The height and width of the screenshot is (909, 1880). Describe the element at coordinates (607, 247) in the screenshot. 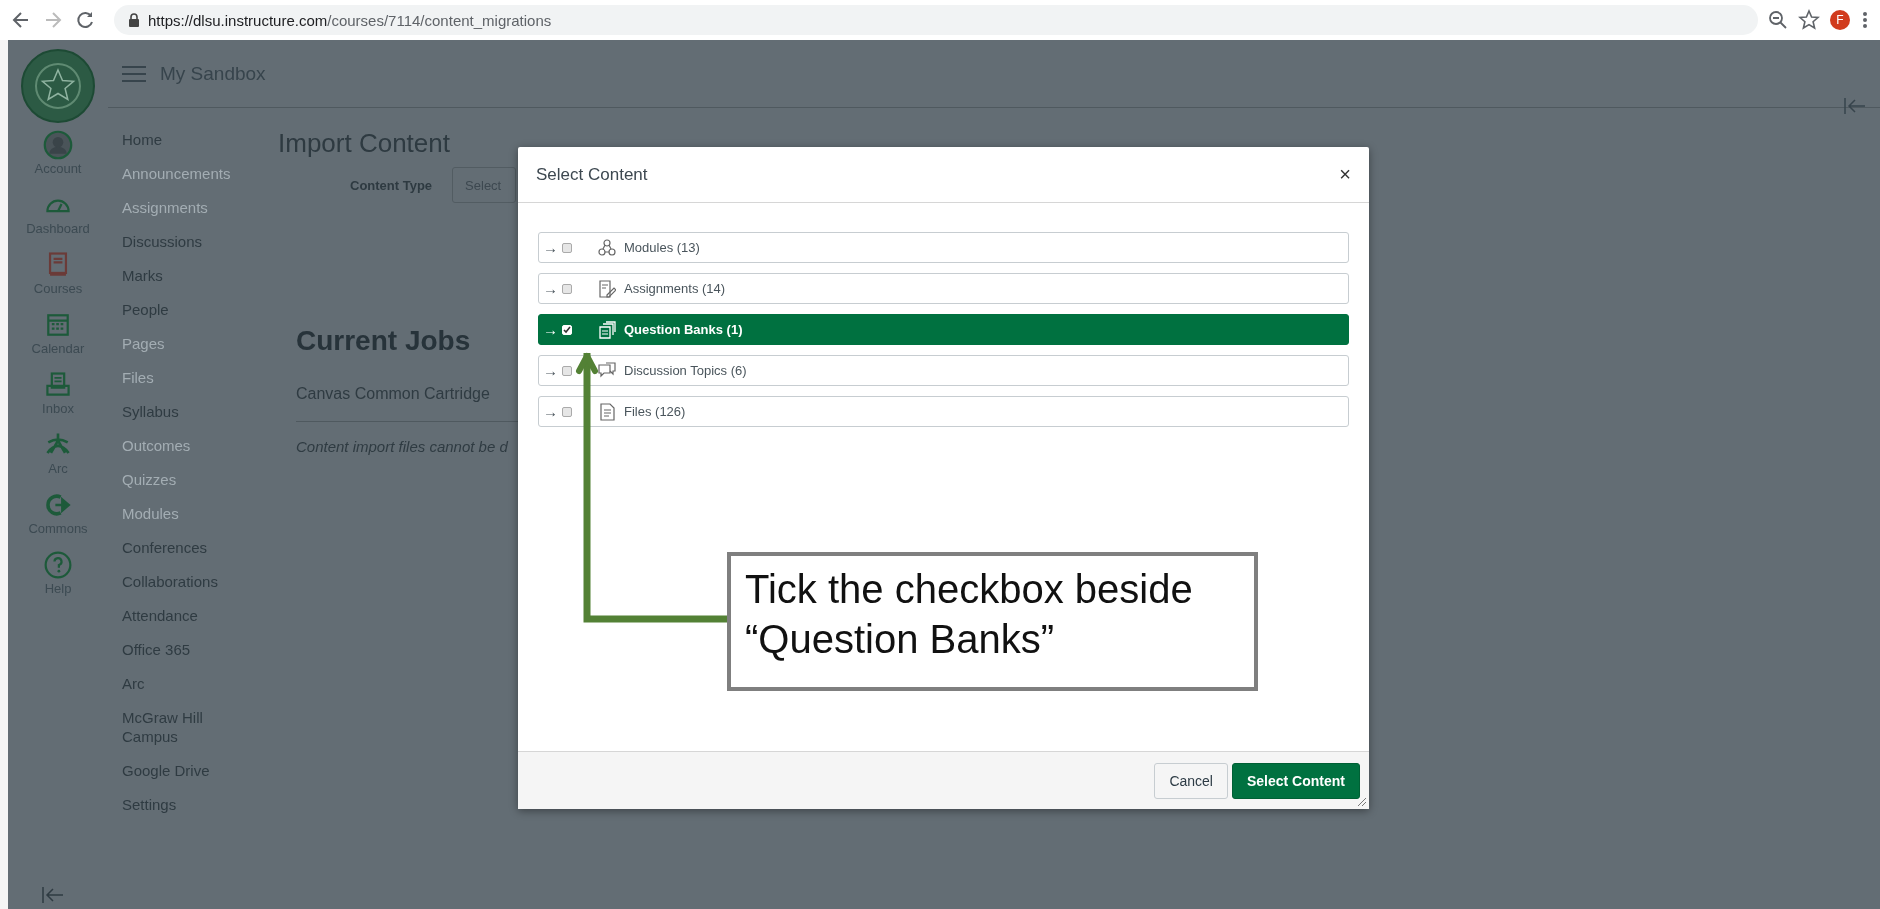

I see `modules-icon` at that location.